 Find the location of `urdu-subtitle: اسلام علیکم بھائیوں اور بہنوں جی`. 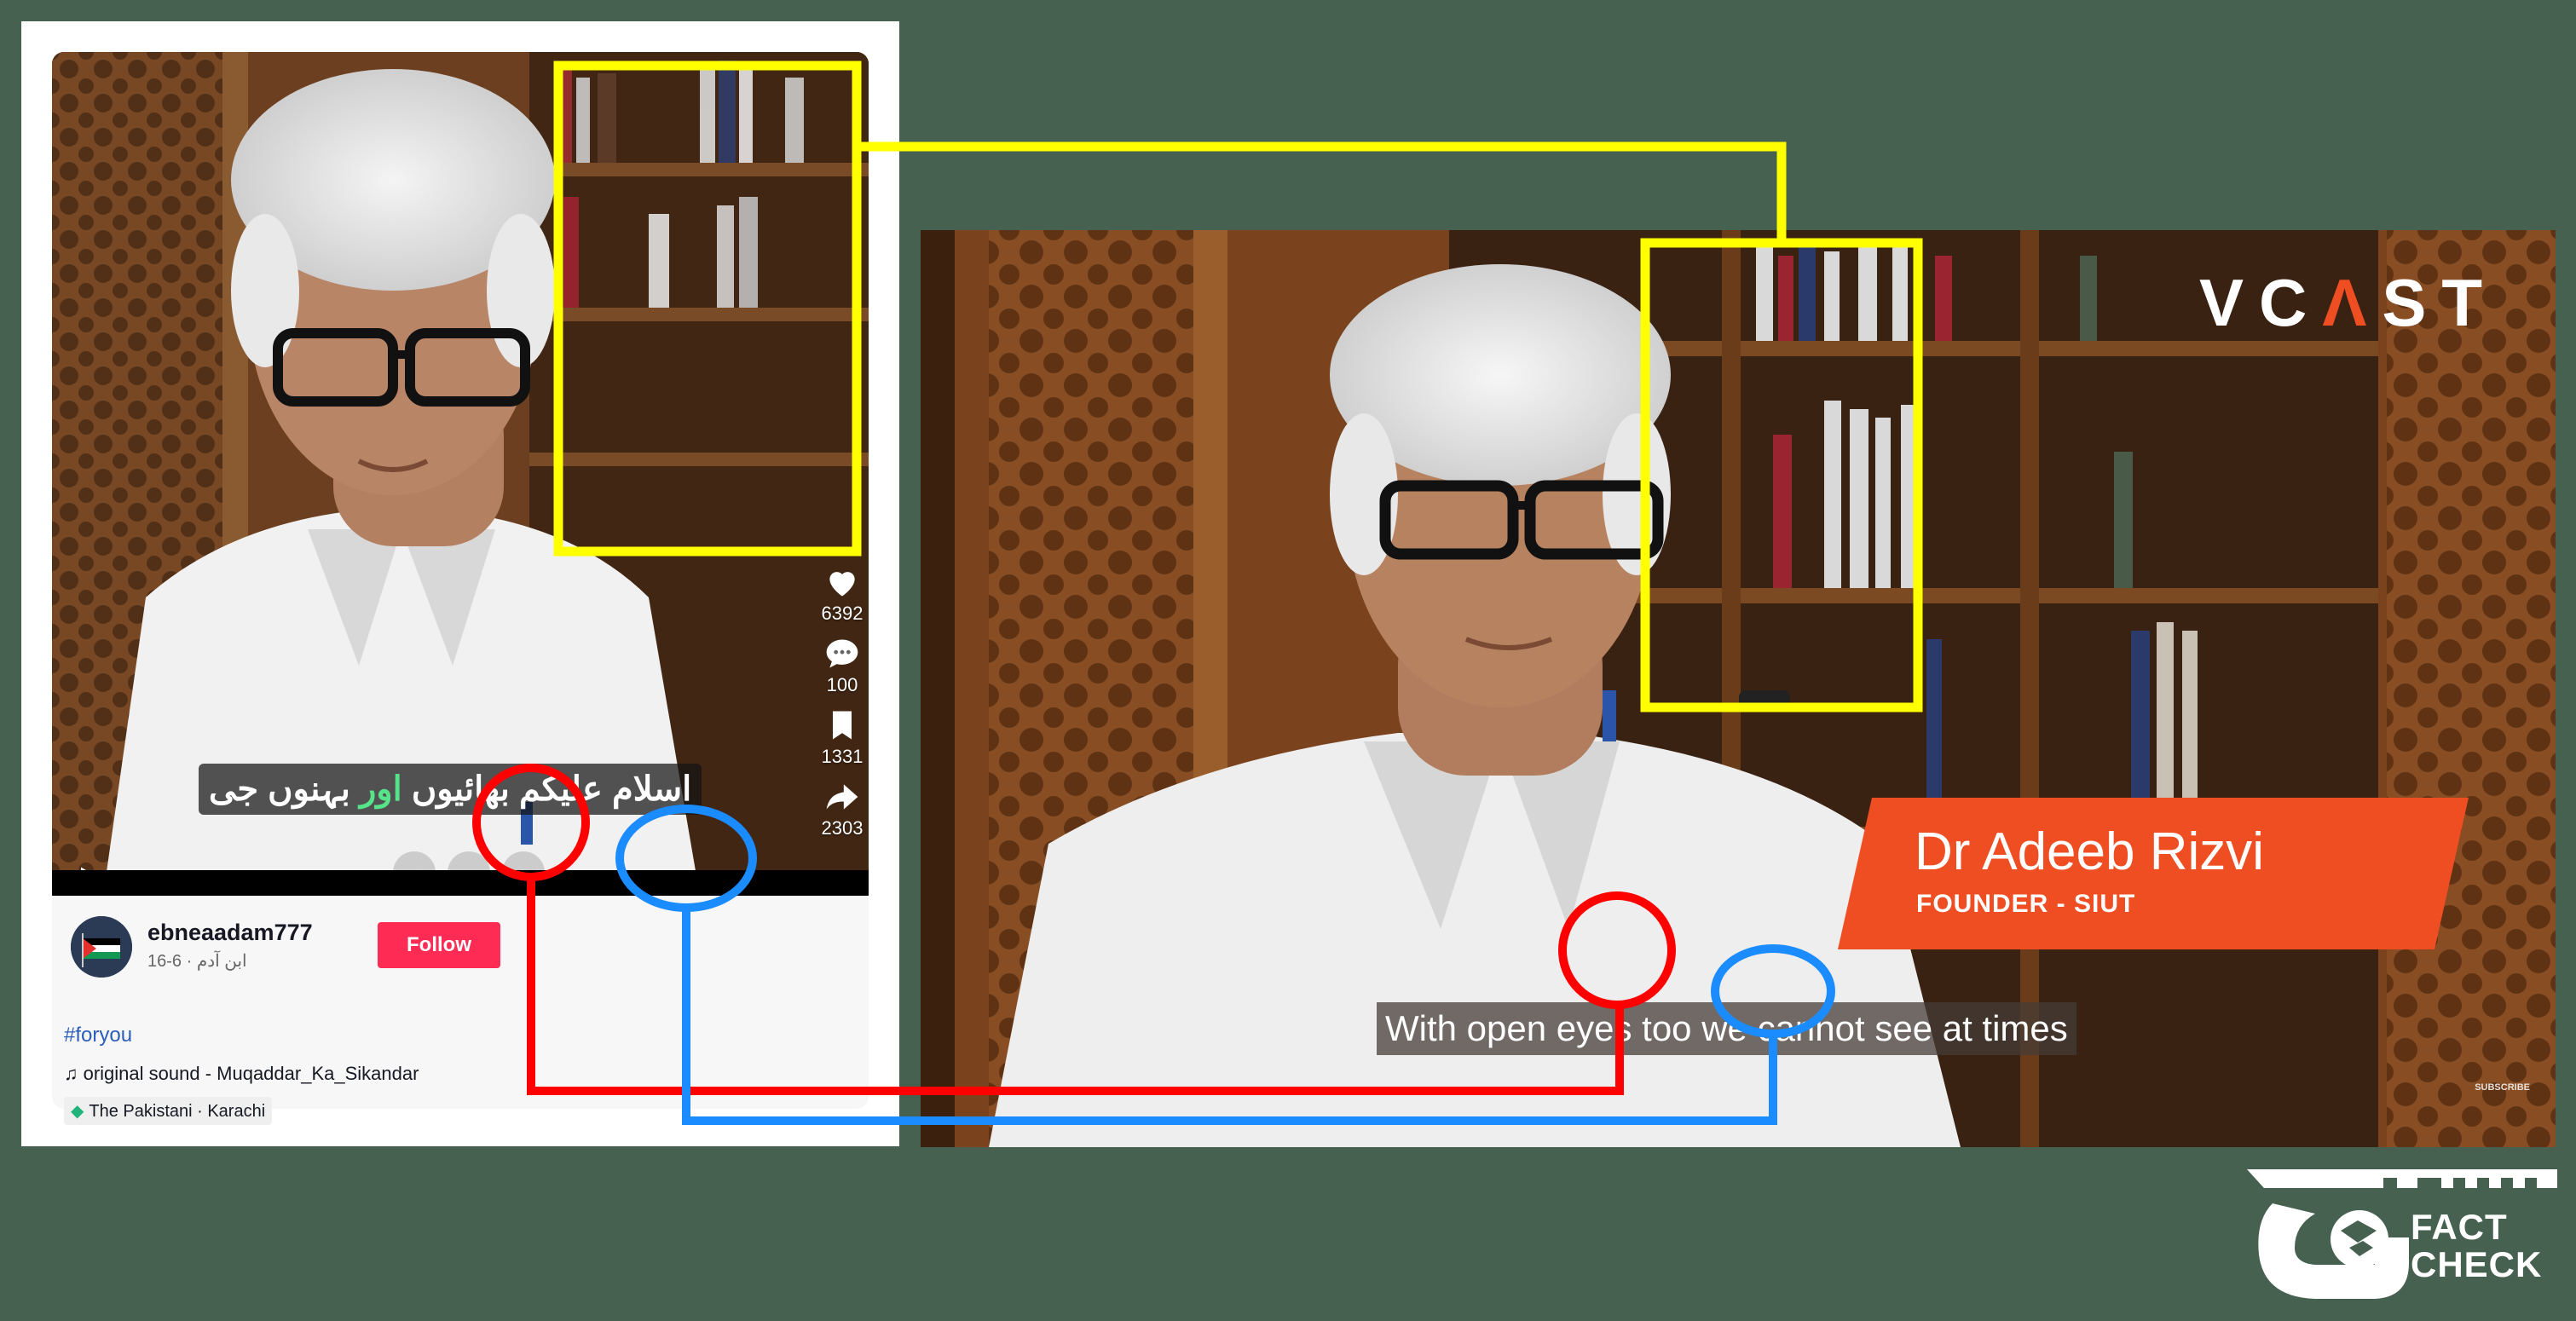

urdu-subtitle: اسلام علیکم بھائیوں اور بہنوں جی is located at coordinates (450, 790).